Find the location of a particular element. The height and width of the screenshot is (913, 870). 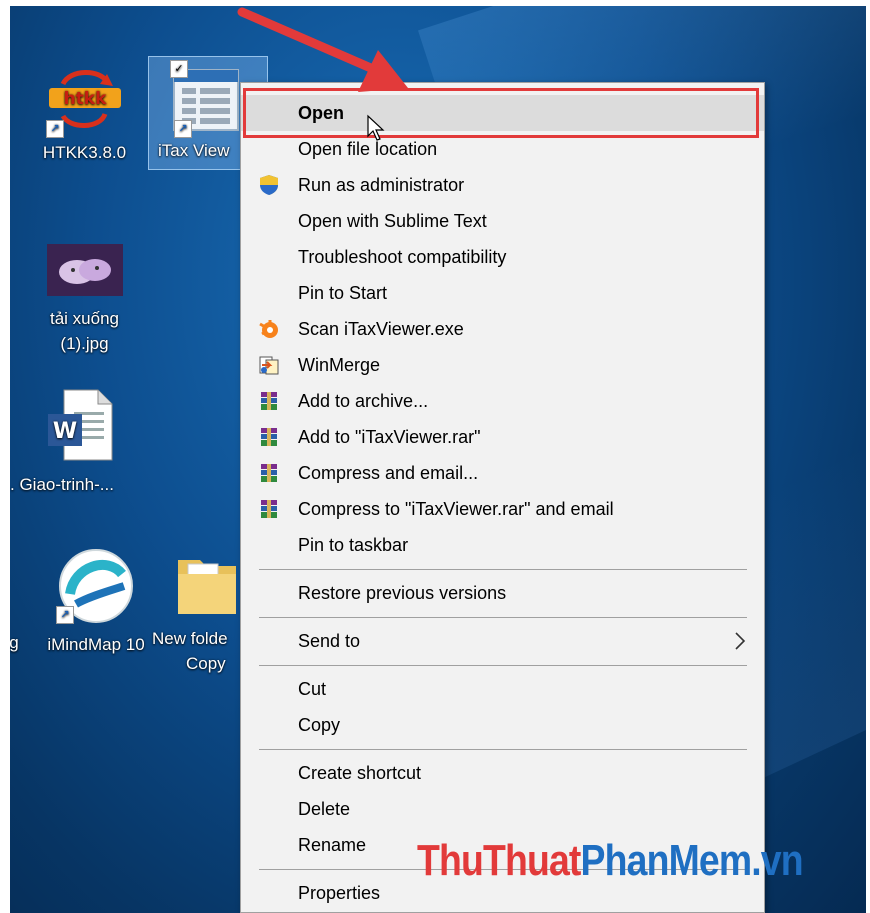

winmerge-icon is located at coordinates (269, 365).